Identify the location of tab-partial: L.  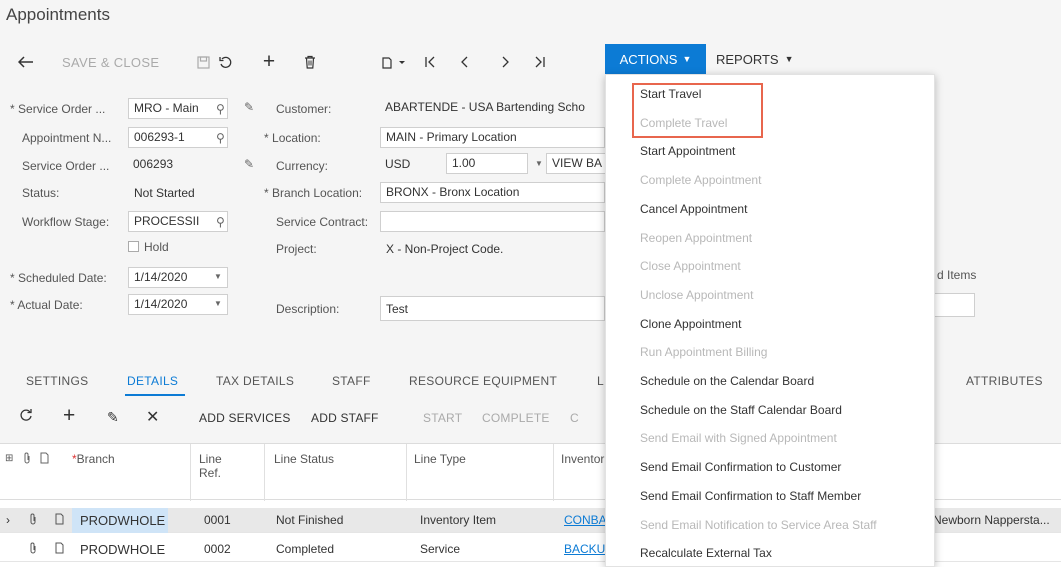
(600, 381).